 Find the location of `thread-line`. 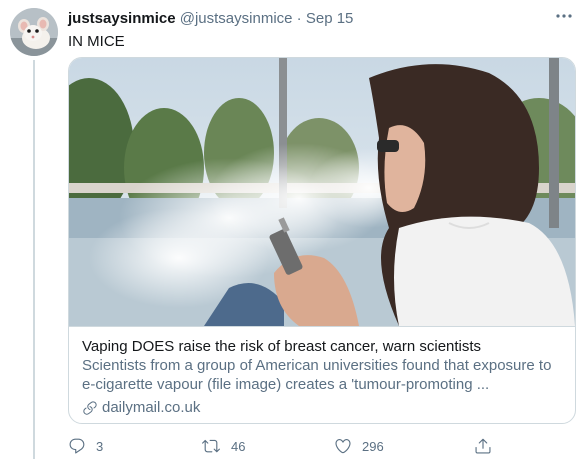

thread-line is located at coordinates (34, 259).